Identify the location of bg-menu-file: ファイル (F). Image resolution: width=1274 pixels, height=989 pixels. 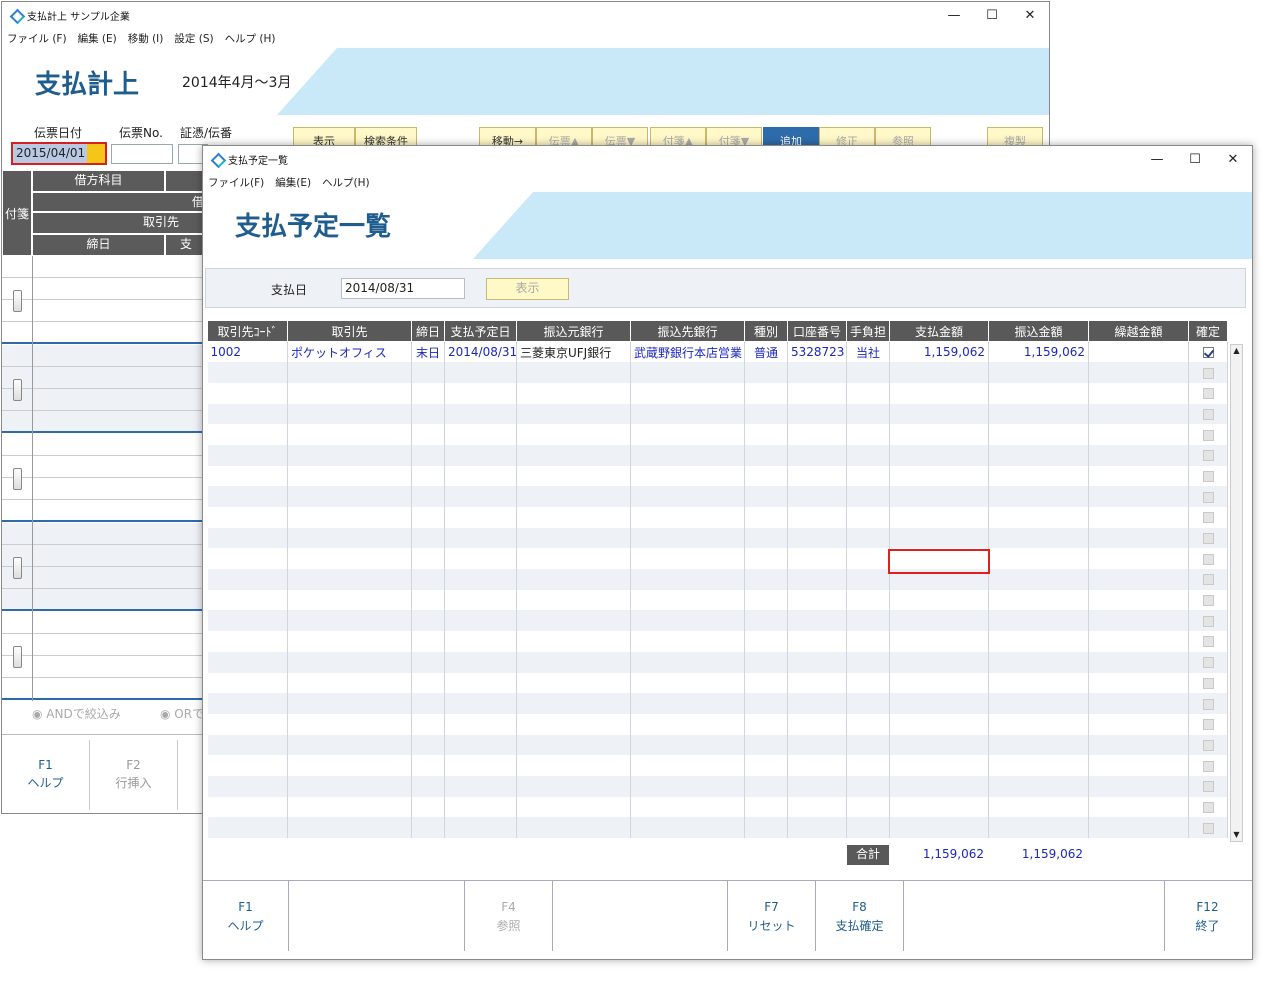
(37, 38).